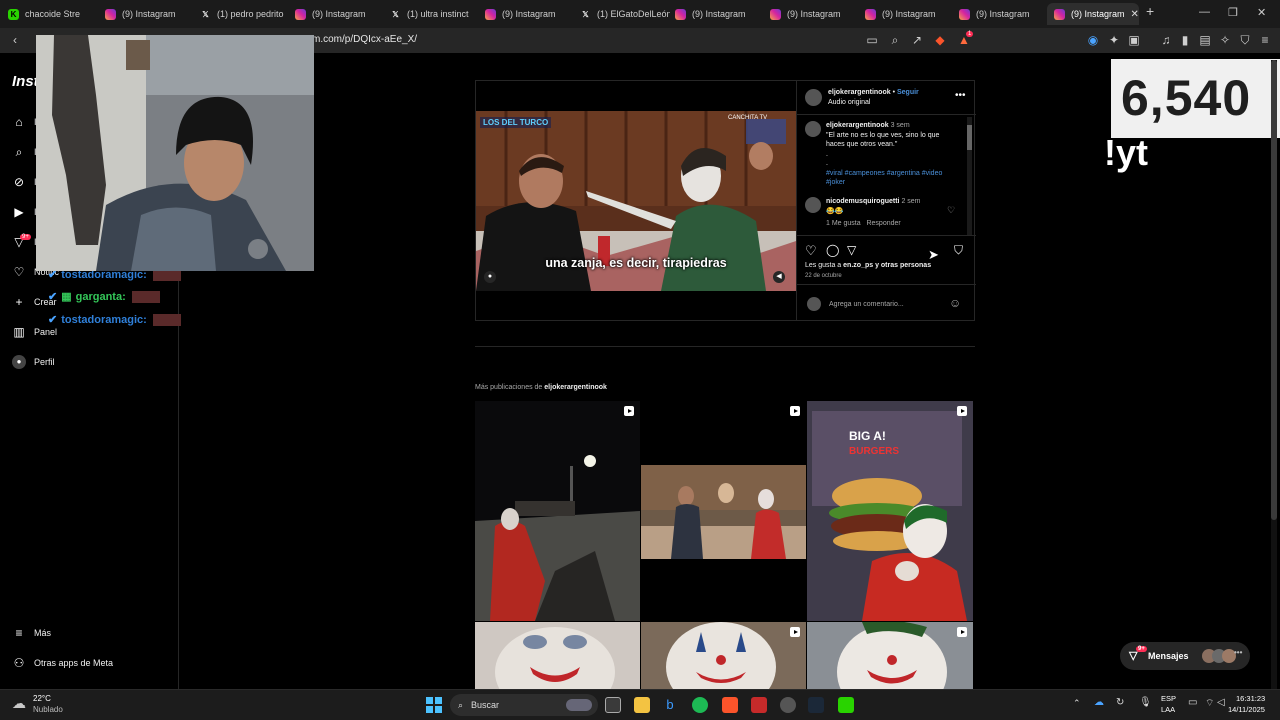 The height and width of the screenshot is (720, 1280). I want to click on likes-suffix: y otras personas, so click(903, 265).